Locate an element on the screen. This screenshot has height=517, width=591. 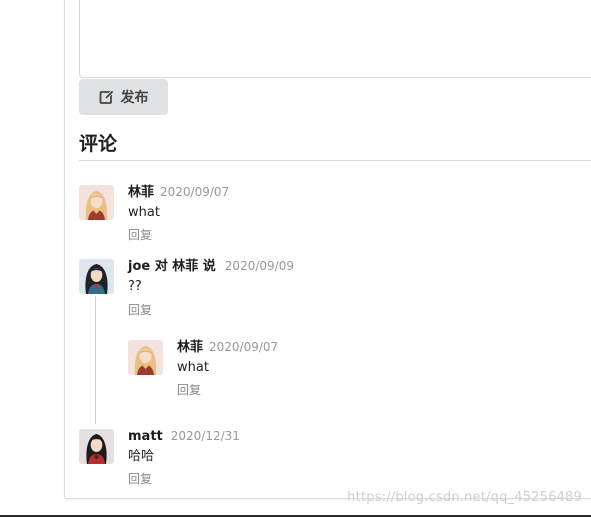
comments-title: 评论 is located at coordinates (98, 144).